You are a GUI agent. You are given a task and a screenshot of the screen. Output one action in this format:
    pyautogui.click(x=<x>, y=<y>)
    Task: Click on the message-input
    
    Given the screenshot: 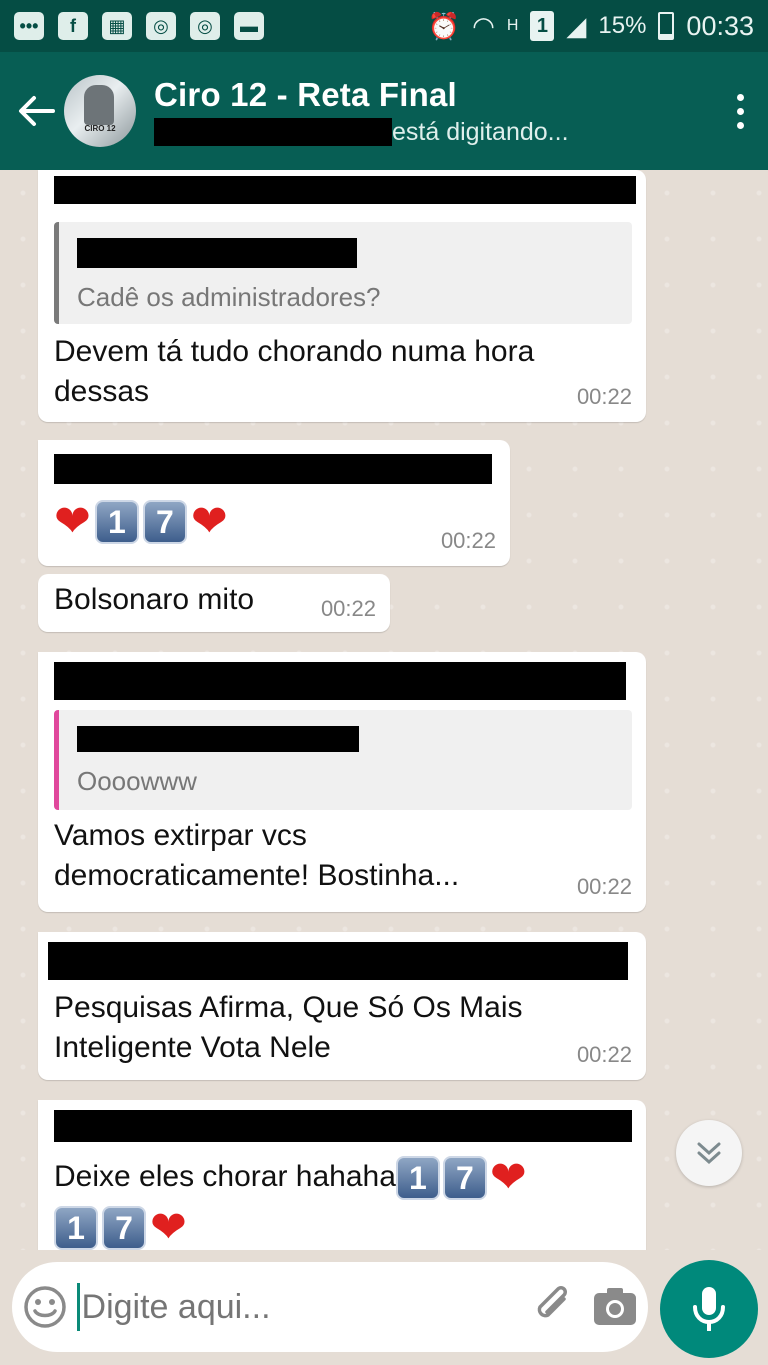 What is the action you would take?
    pyautogui.click(x=303, y=1307)
    